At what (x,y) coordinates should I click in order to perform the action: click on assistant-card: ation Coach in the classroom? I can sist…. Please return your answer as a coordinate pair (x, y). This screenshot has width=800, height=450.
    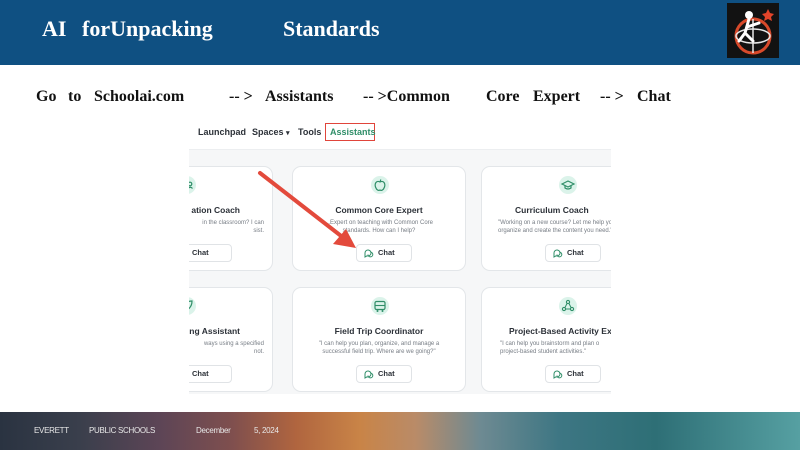
    Looking at the image, I should click on (231, 218).